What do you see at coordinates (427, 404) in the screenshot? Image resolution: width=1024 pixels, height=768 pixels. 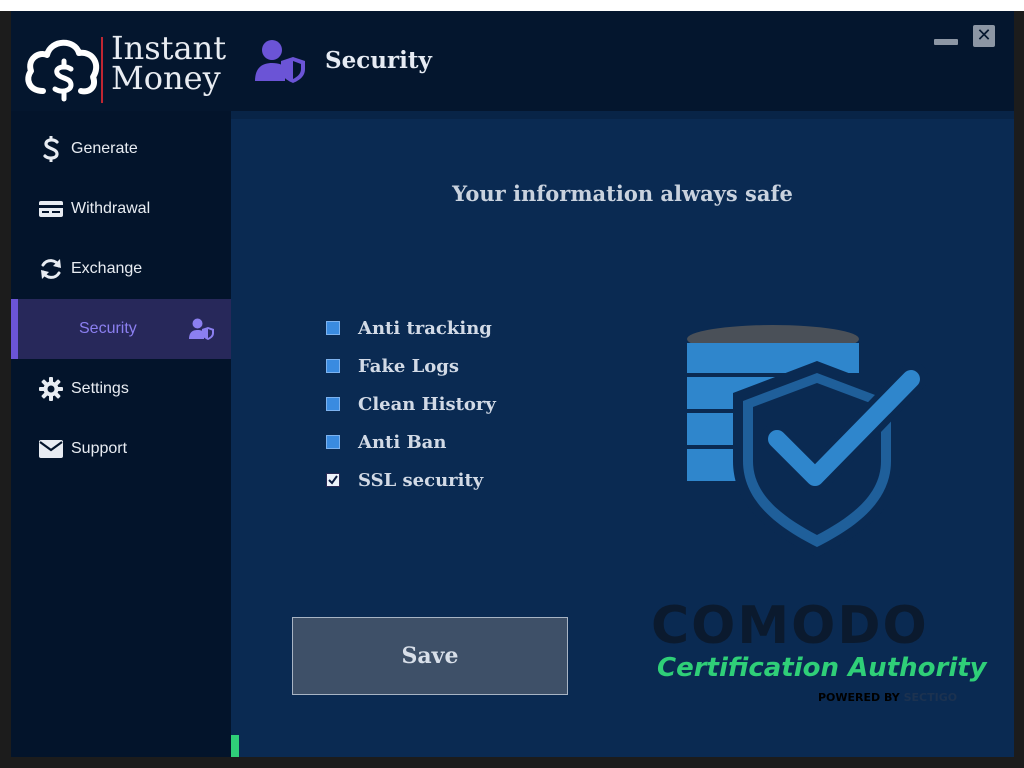 I see `option-label: Clean History` at bounding box center [427, 404].